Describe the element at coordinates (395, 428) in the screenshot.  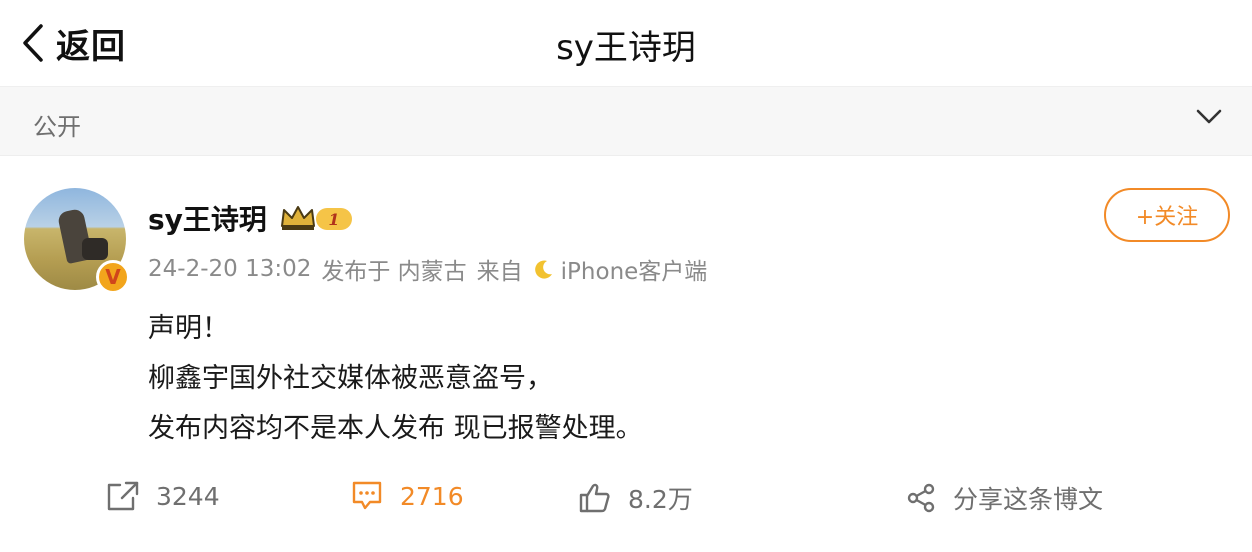
I see `content-line: 发布内容均不是本人发布 现已报警处理。` at that location.